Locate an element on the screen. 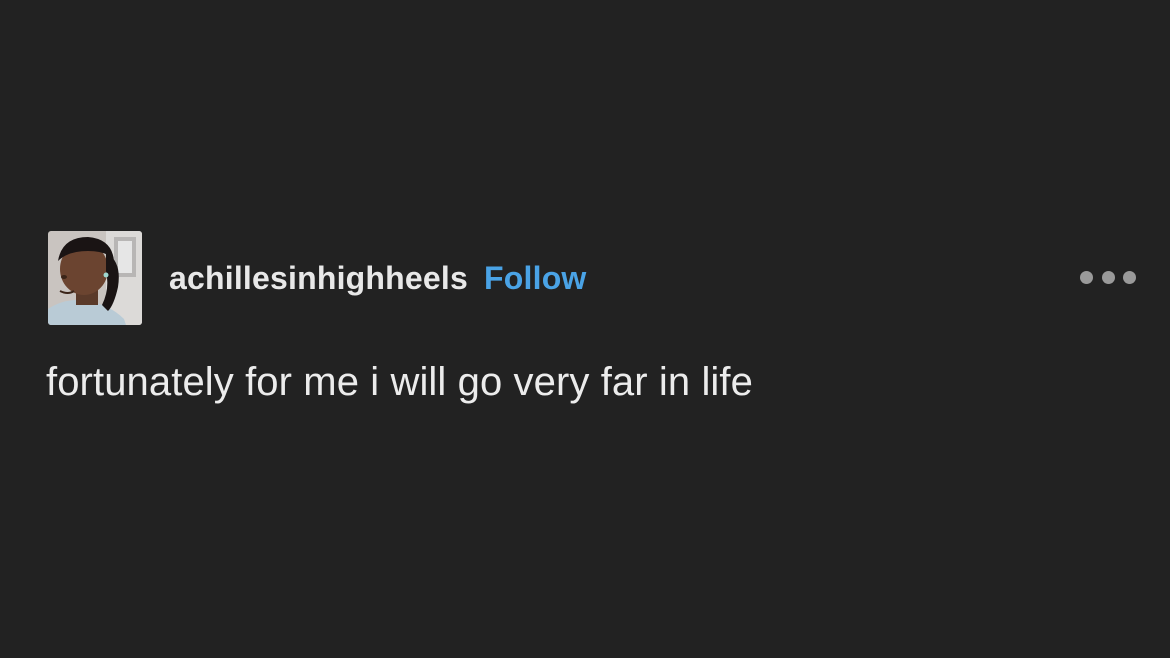 The image size is (1170, 658). avatar-photo-icon is located at coordinates (95, 278).